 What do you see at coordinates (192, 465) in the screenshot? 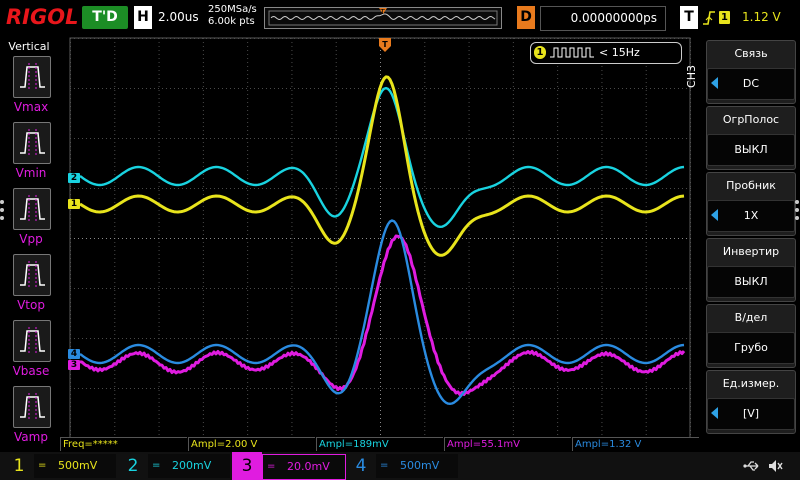
I see `channel-scale: 200mV` at bounding box center [192, 465].